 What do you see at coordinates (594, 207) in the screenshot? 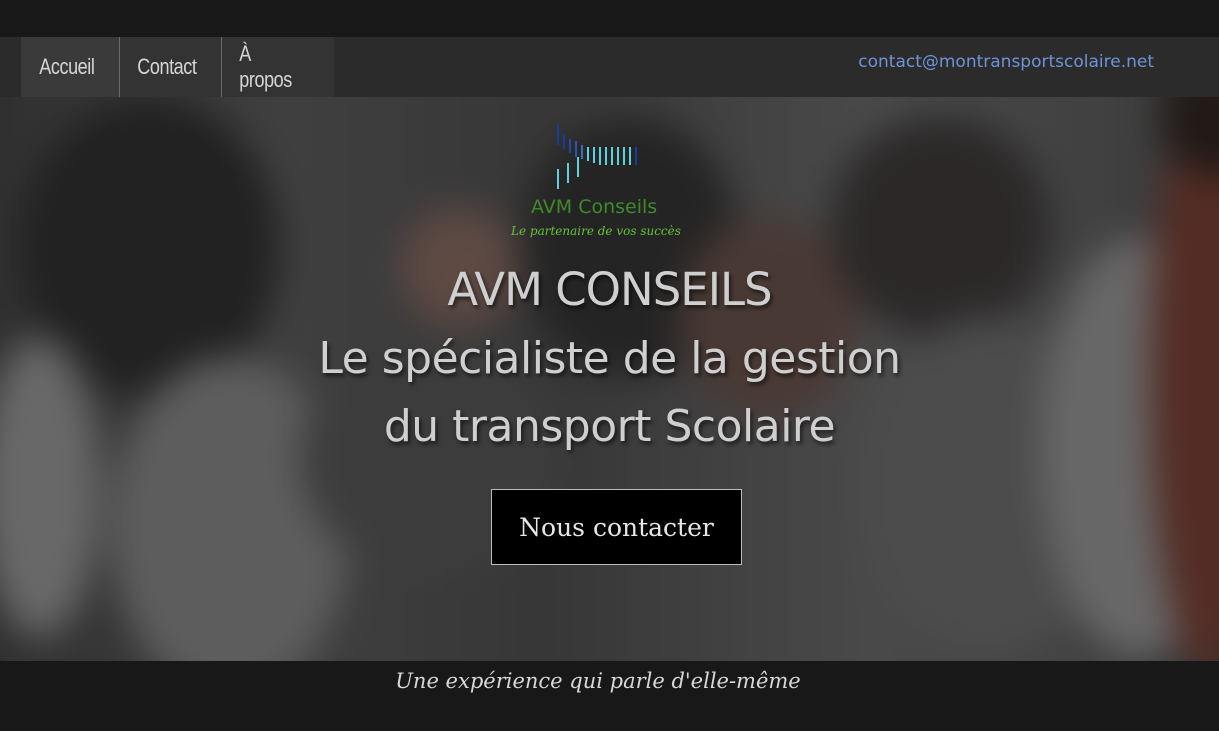
I see `logo-name: AVM Conseils` at bounding box center [594, 207].